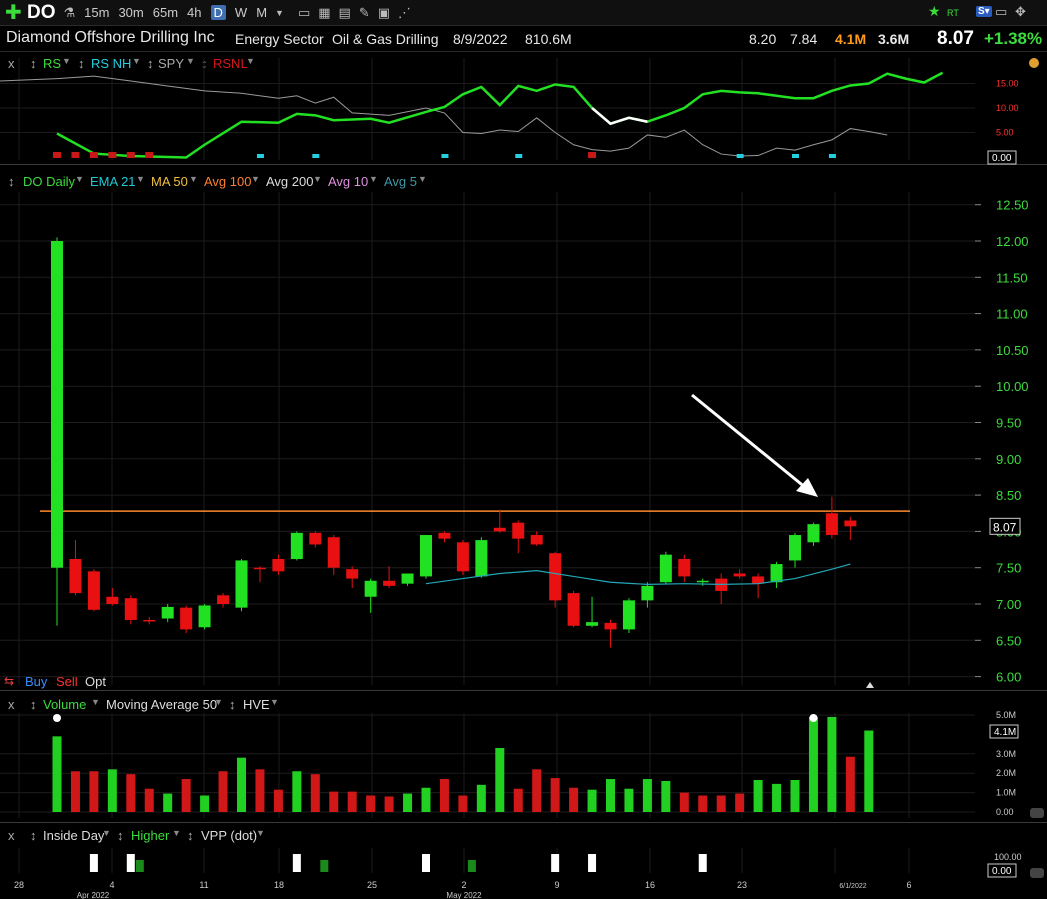  What do you see at coordinates (1007, 84) in the screenshot?
I see `rs-tick-label: 15.00` at bounding box center [1007, 84].